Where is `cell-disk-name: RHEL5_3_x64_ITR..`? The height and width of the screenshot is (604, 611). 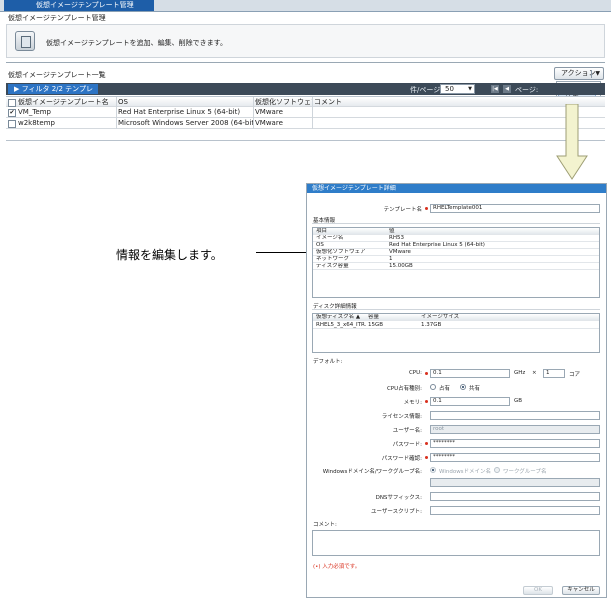 cell-disk-name: RHEL5_3_x64_ITR.. is located at coordinates (341, 325).